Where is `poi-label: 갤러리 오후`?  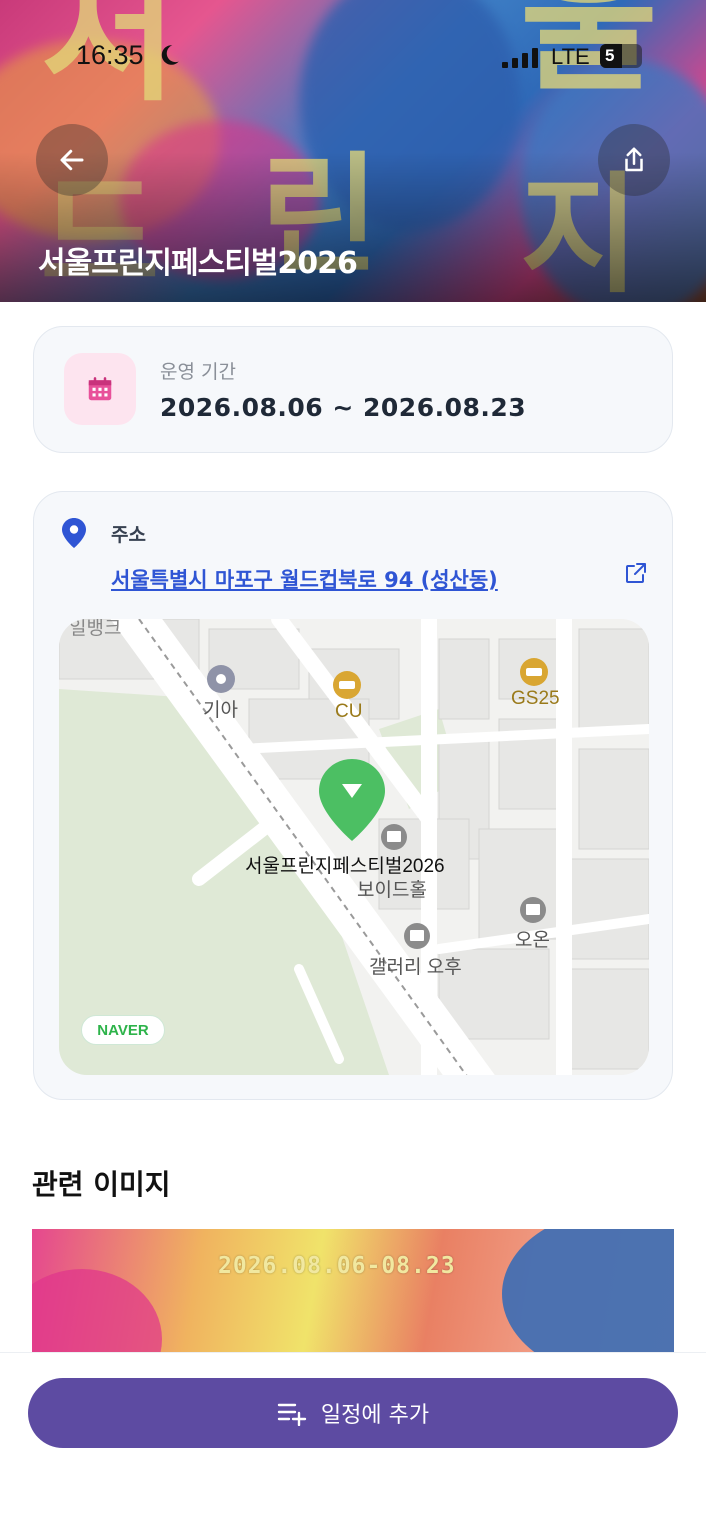
poi-label: 갤러리 오후 is located at coordinates (415, 967).